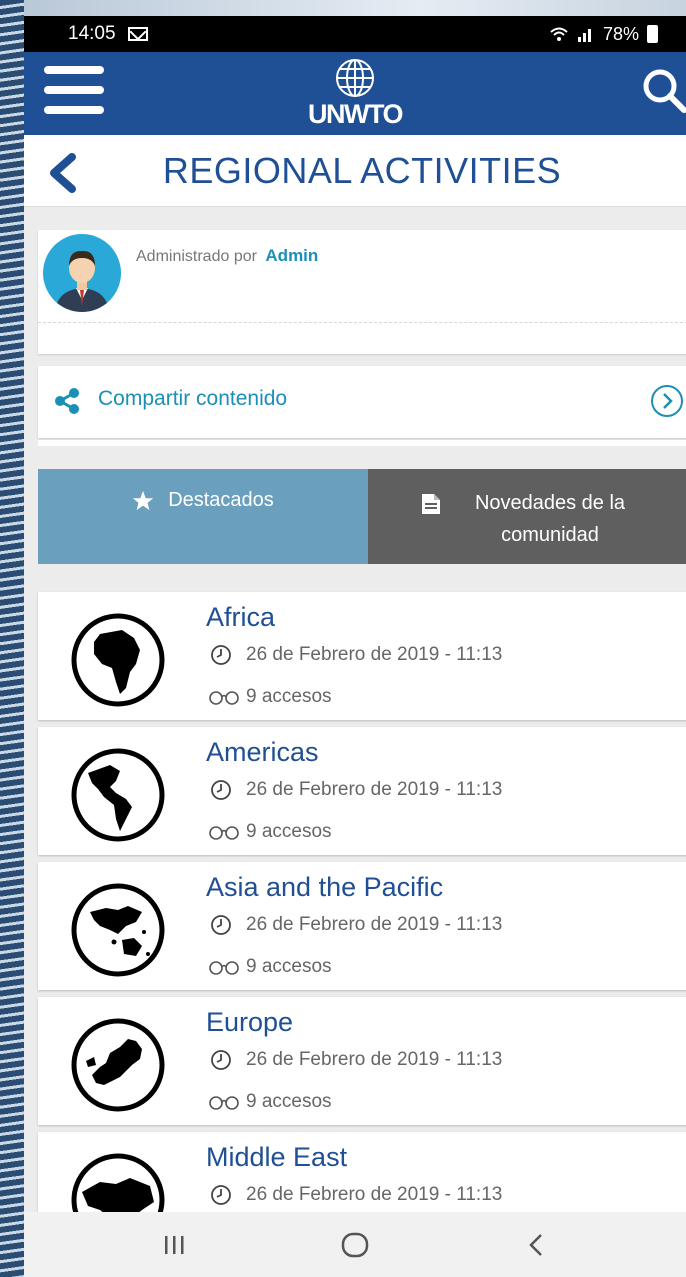  Describe the element at coordinates (355, 78) in the screenshot. I see `globe-logo-icon` at that location.